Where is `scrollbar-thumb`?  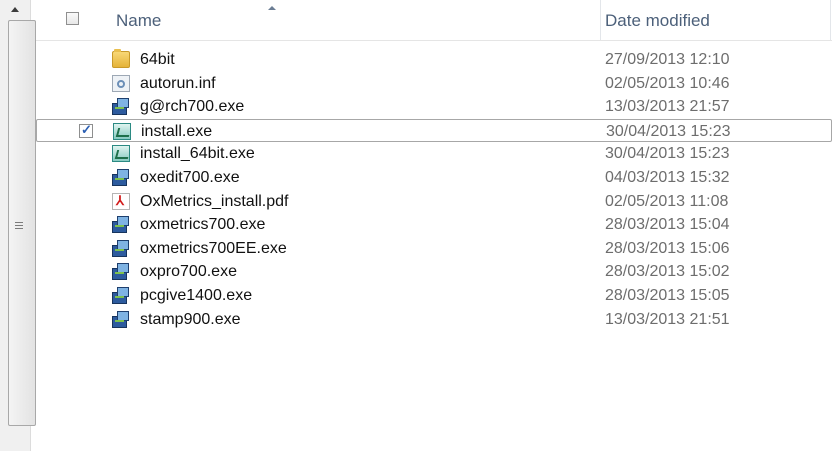
scrollbar-thumb is located at coordinates (22, 223).